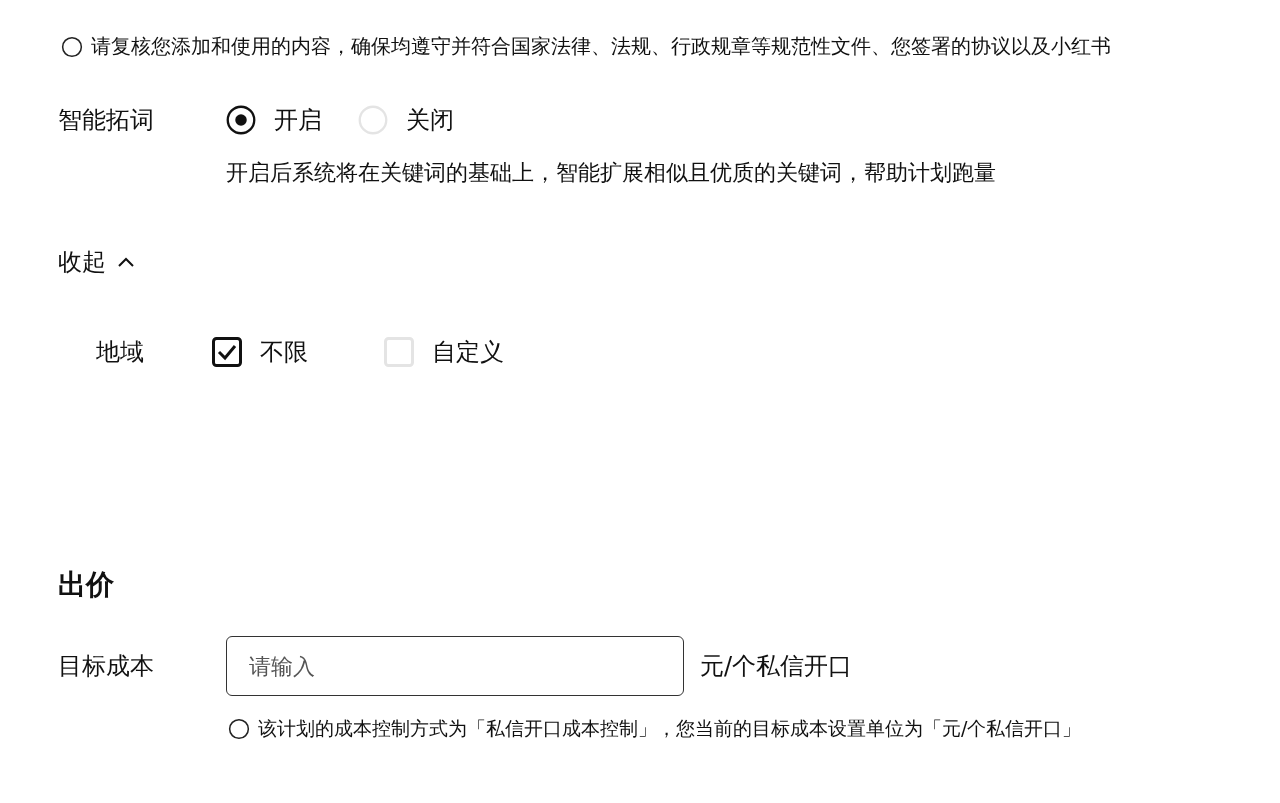 The image size is (1280, 803). Describe the element at coordinates (406, 120) in the screenshot. I see `radio-option: 关闭` at that location.